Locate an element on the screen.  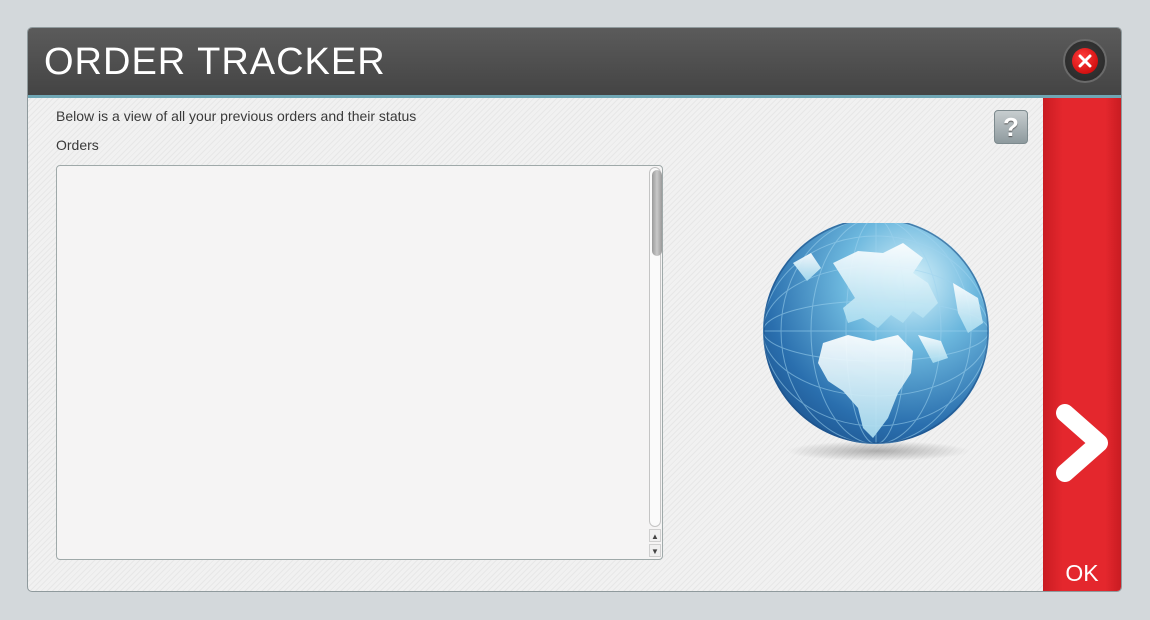
scroll-up-button: ▲ is located at coordinates (655, 535).